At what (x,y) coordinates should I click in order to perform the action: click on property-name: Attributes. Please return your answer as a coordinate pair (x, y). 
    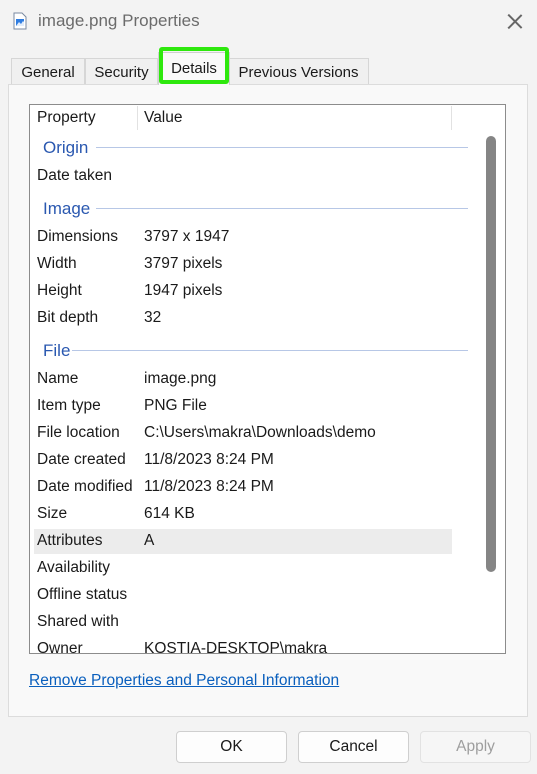
    Looking at the image, I should click on (70, 540).